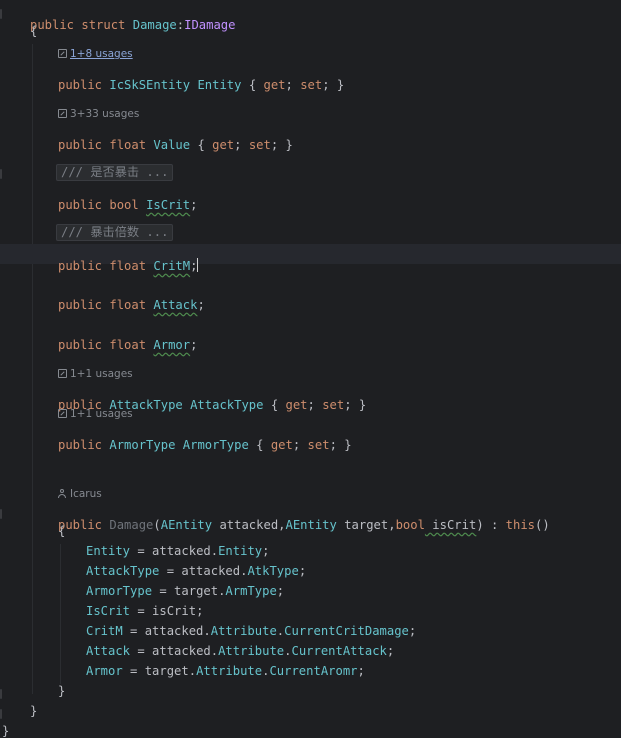 The width and height of the screenshot is (621, 738). I want to click on struct-close-brace: }, so click(34, 711).